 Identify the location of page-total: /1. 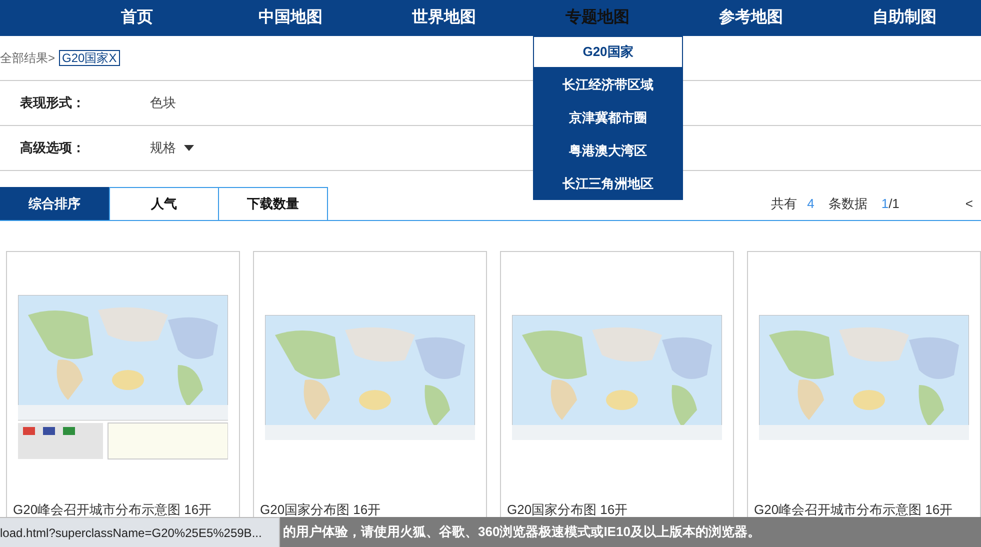
(894, 203).